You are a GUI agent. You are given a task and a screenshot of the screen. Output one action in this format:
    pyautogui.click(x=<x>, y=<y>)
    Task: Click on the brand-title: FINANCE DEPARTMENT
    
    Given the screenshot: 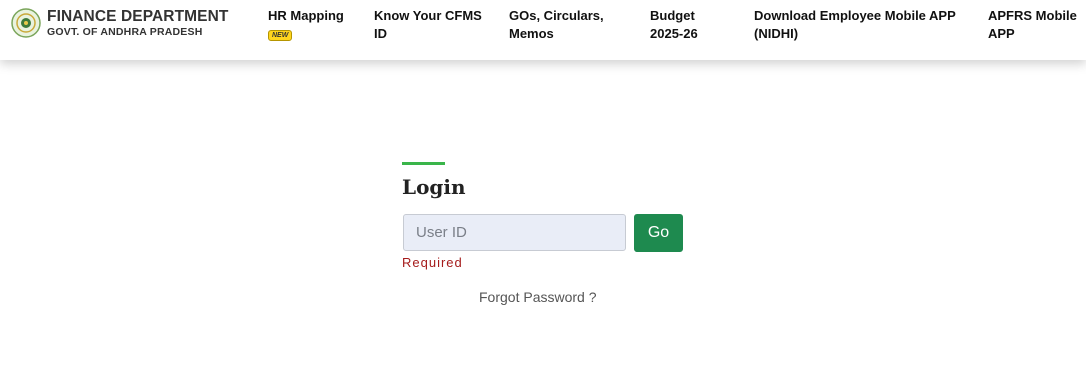 What is the action you would take?
    pyautogui.click(x=138, y=16)
    